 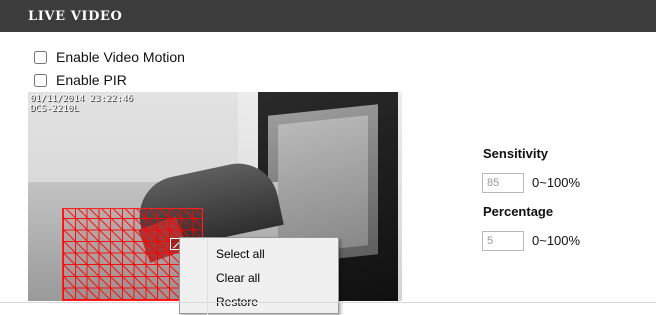 I want to click on video-osd-camera-name: DCS-2210L, so click(x=54, y=109).